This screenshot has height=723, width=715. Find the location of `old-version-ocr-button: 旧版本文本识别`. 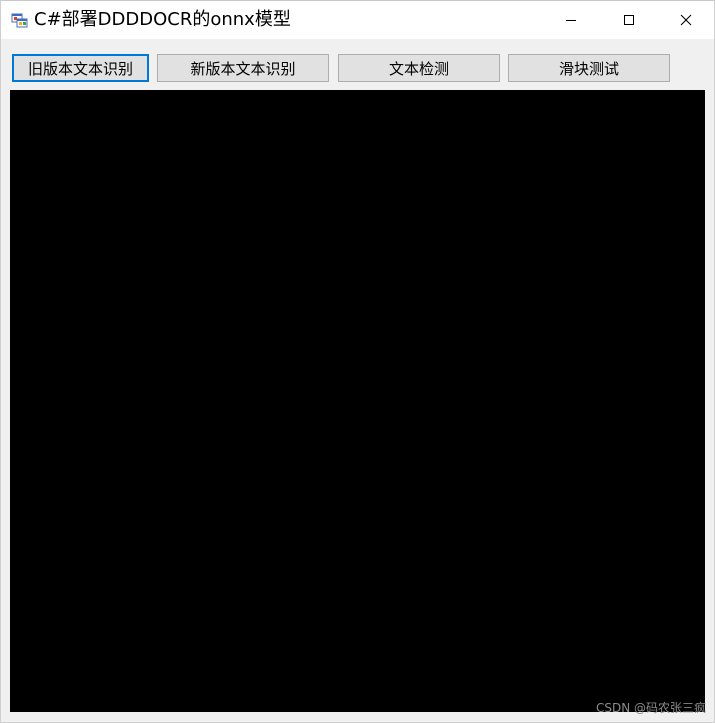

old-version-ocr-button: 旧版本文本识别 is located at coordinates (80, 68).